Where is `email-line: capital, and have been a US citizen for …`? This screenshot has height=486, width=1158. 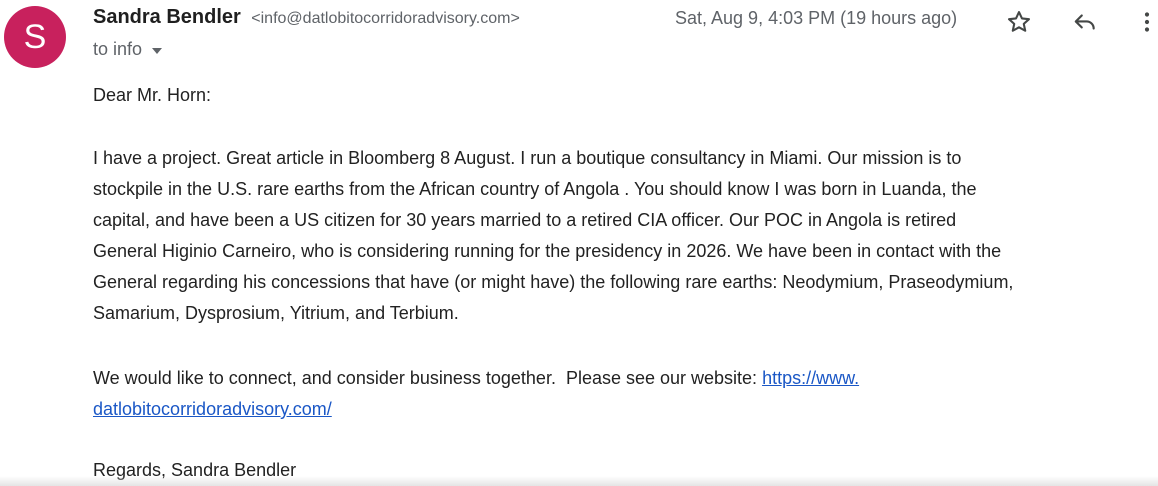
email-line: capital, and have been a US citizen for … is located at coordinates (525, 220).